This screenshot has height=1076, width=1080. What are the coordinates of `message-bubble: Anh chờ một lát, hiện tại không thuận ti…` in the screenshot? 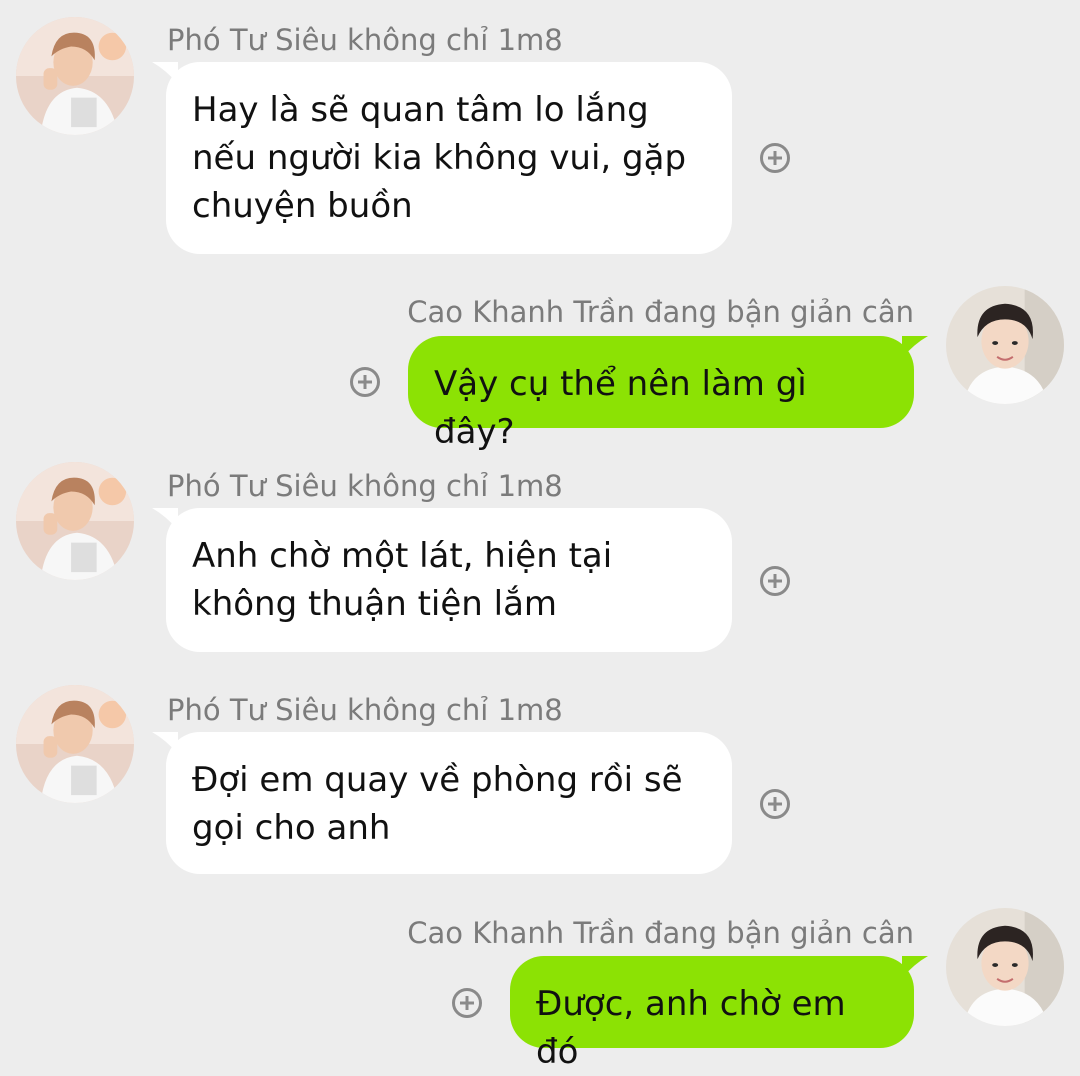 It's located at (442, 580).